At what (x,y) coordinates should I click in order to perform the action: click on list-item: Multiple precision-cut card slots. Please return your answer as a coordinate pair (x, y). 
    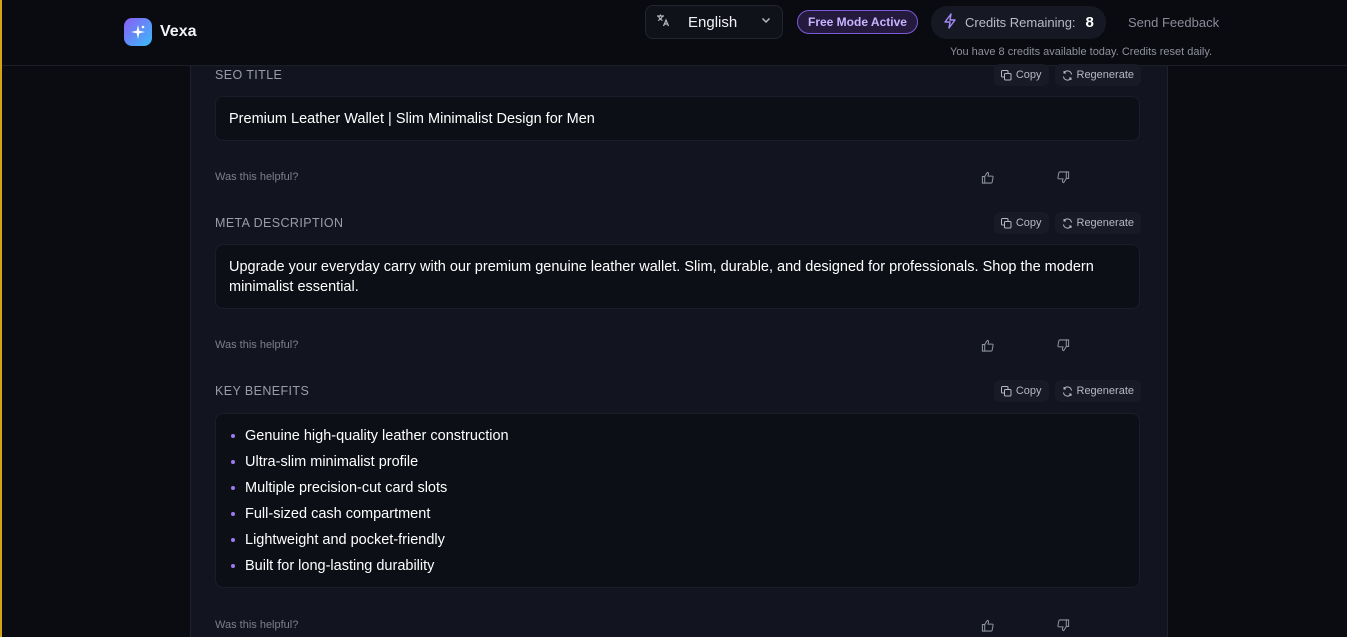
    Looking at the image, I should click on (677, 488).